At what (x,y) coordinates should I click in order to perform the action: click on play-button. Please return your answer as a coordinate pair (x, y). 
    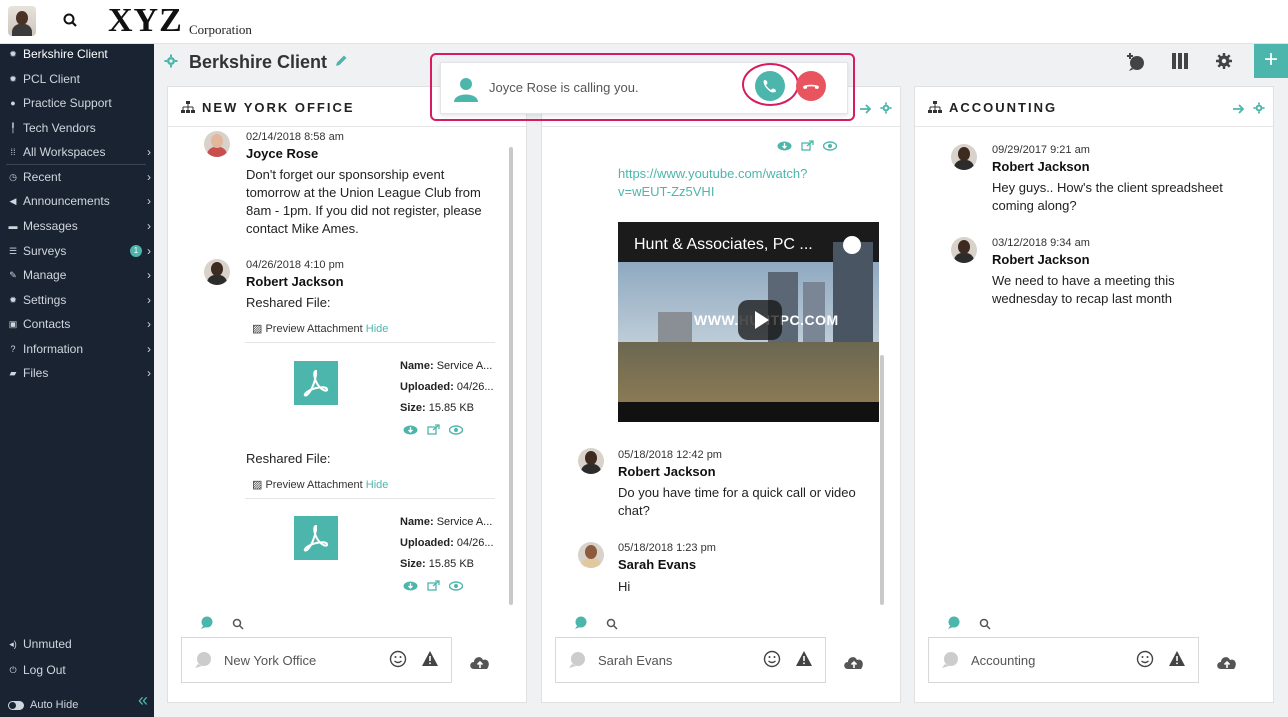
    Looking at the image, I should click on (760, 320).